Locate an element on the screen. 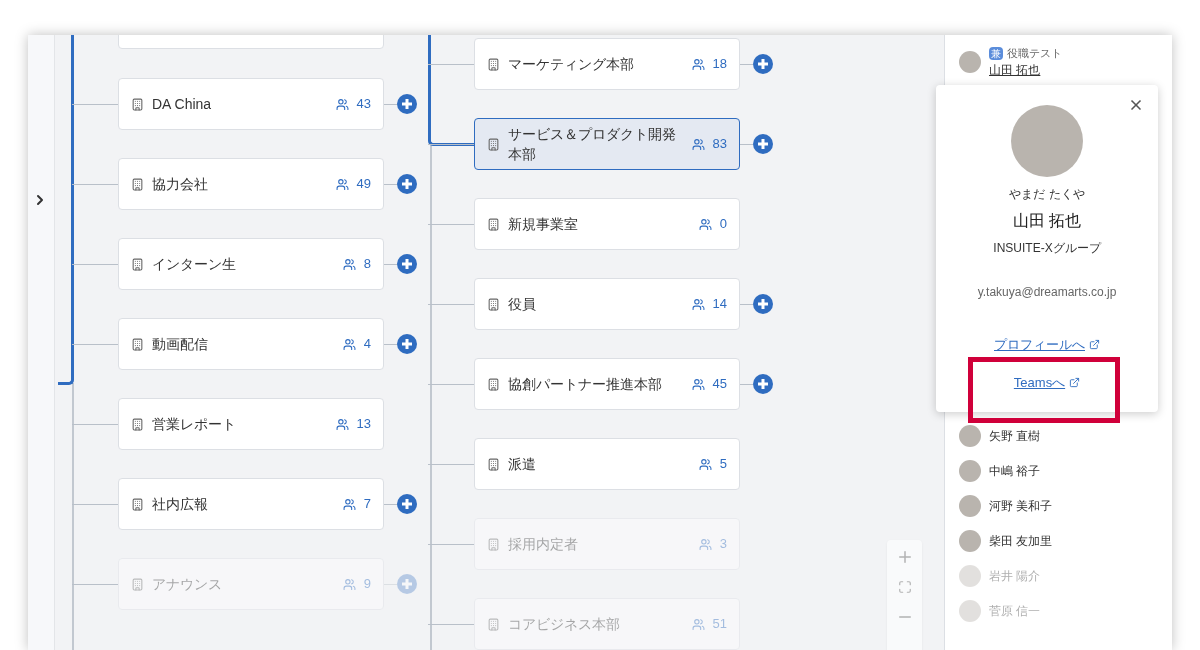  org-node-card: 派遣 5 is located at coordinates (607, 464).